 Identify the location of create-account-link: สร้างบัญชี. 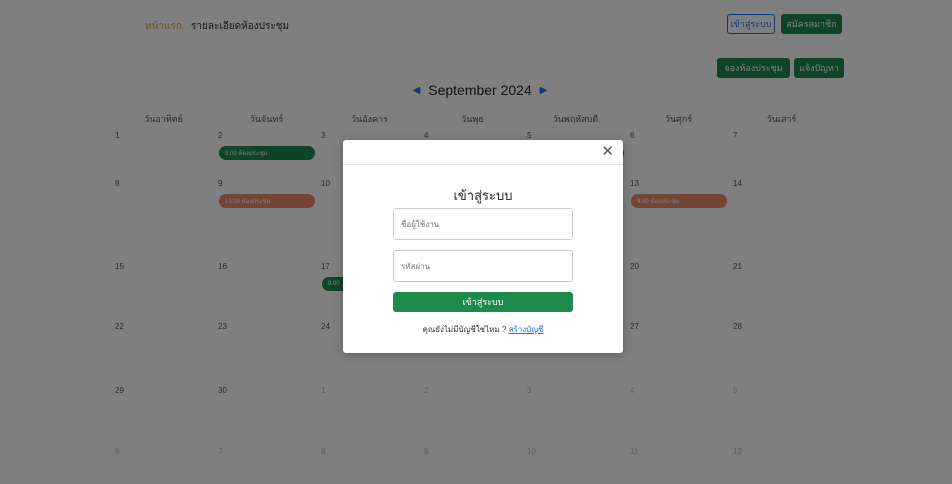
(526, 329).